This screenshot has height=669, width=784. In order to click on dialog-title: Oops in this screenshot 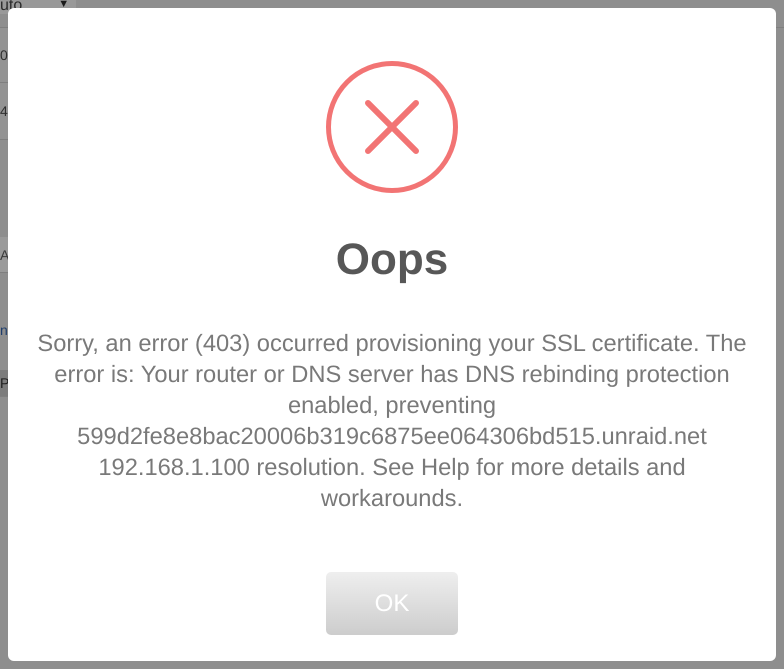, I will do `click(392, 260)`.